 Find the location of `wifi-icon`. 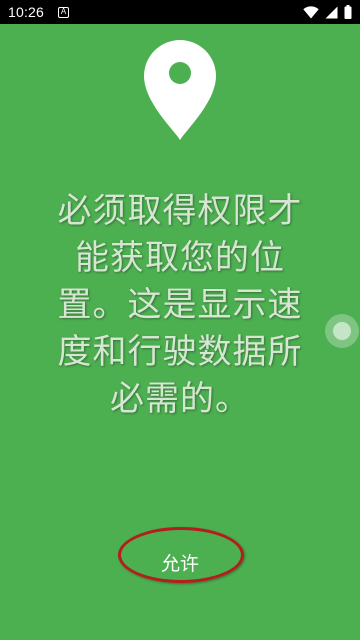

wifi-icon is located at coordinates (311, 11).